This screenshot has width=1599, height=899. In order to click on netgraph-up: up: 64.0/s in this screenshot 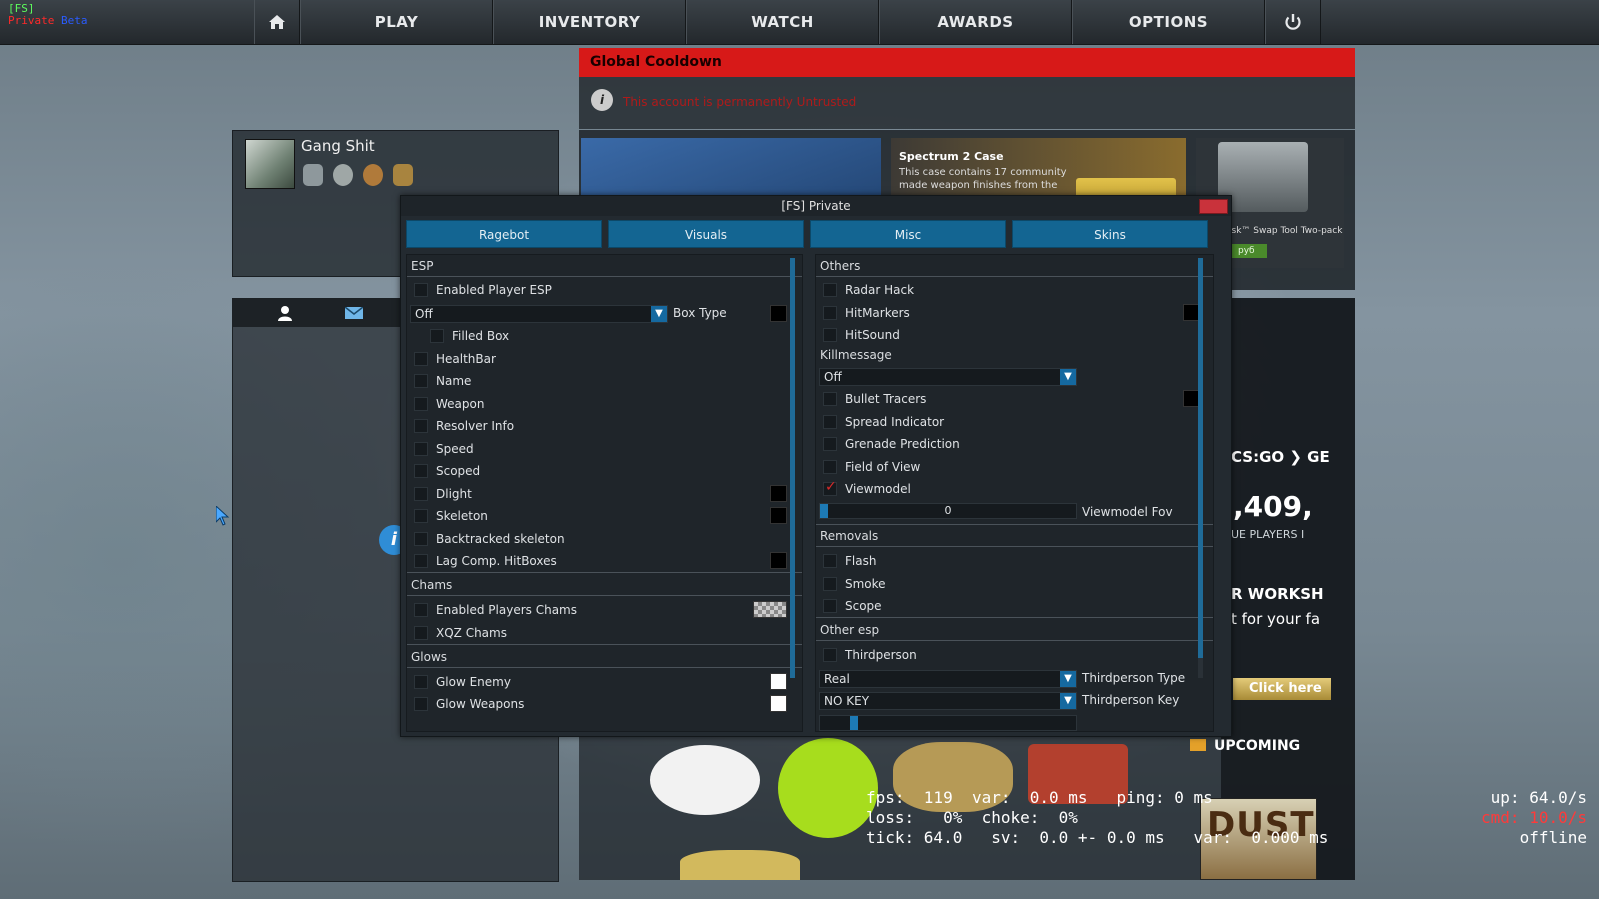, I will do `click(1538, 797)`.